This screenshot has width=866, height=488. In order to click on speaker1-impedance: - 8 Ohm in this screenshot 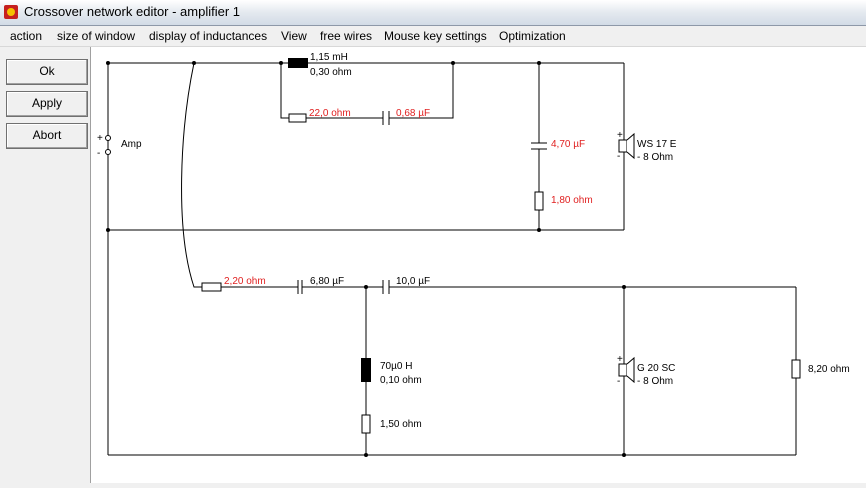, I will do `click(655, 157)`.